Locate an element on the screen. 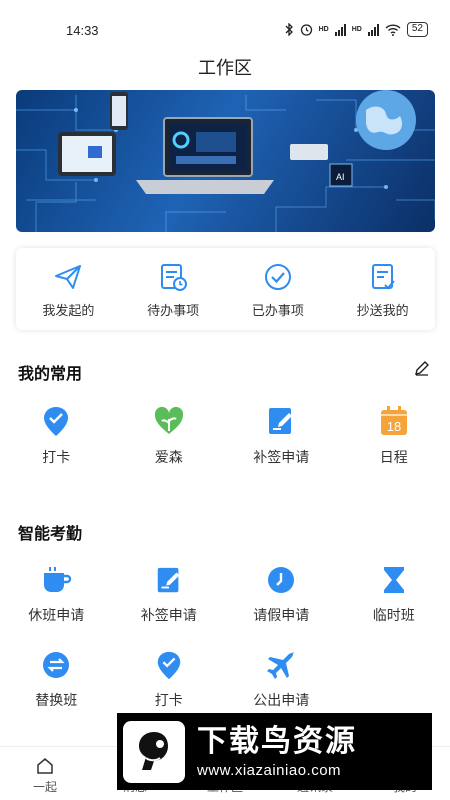 This screenshot has height=800, width=450. status-time: 14:33 is located at coordinates (82, 30).